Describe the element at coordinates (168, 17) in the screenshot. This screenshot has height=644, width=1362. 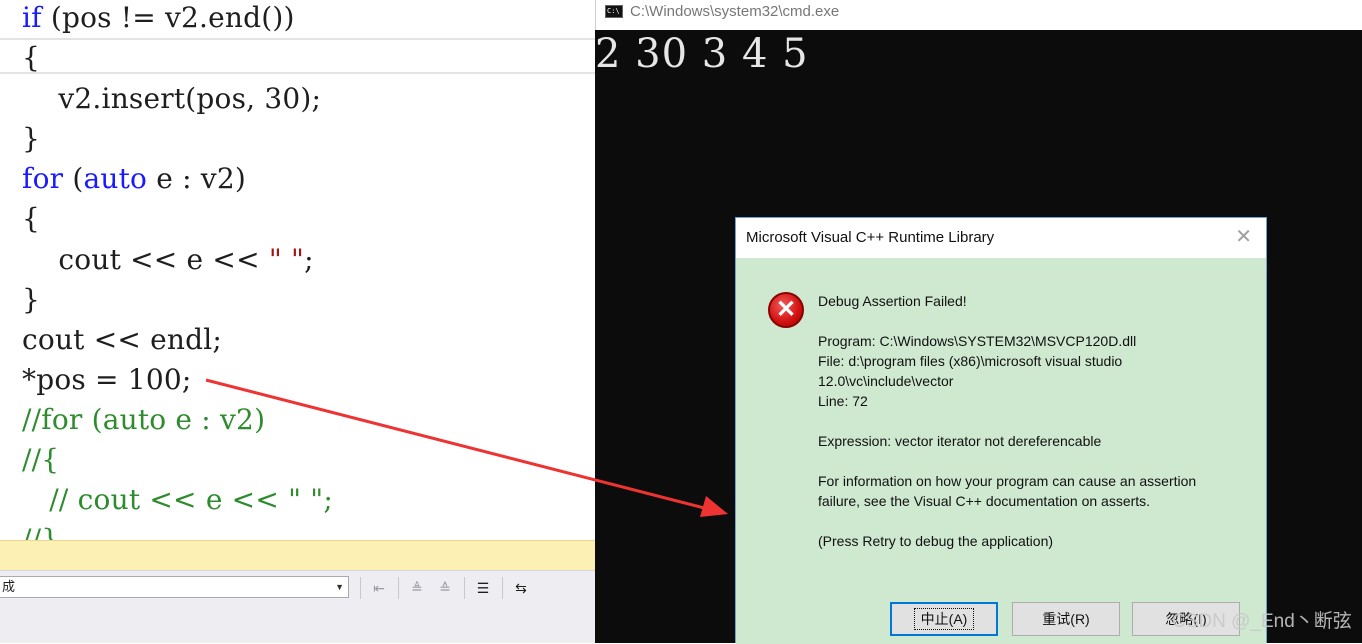
I see `code-token: (pos != v2.end())` at that location.